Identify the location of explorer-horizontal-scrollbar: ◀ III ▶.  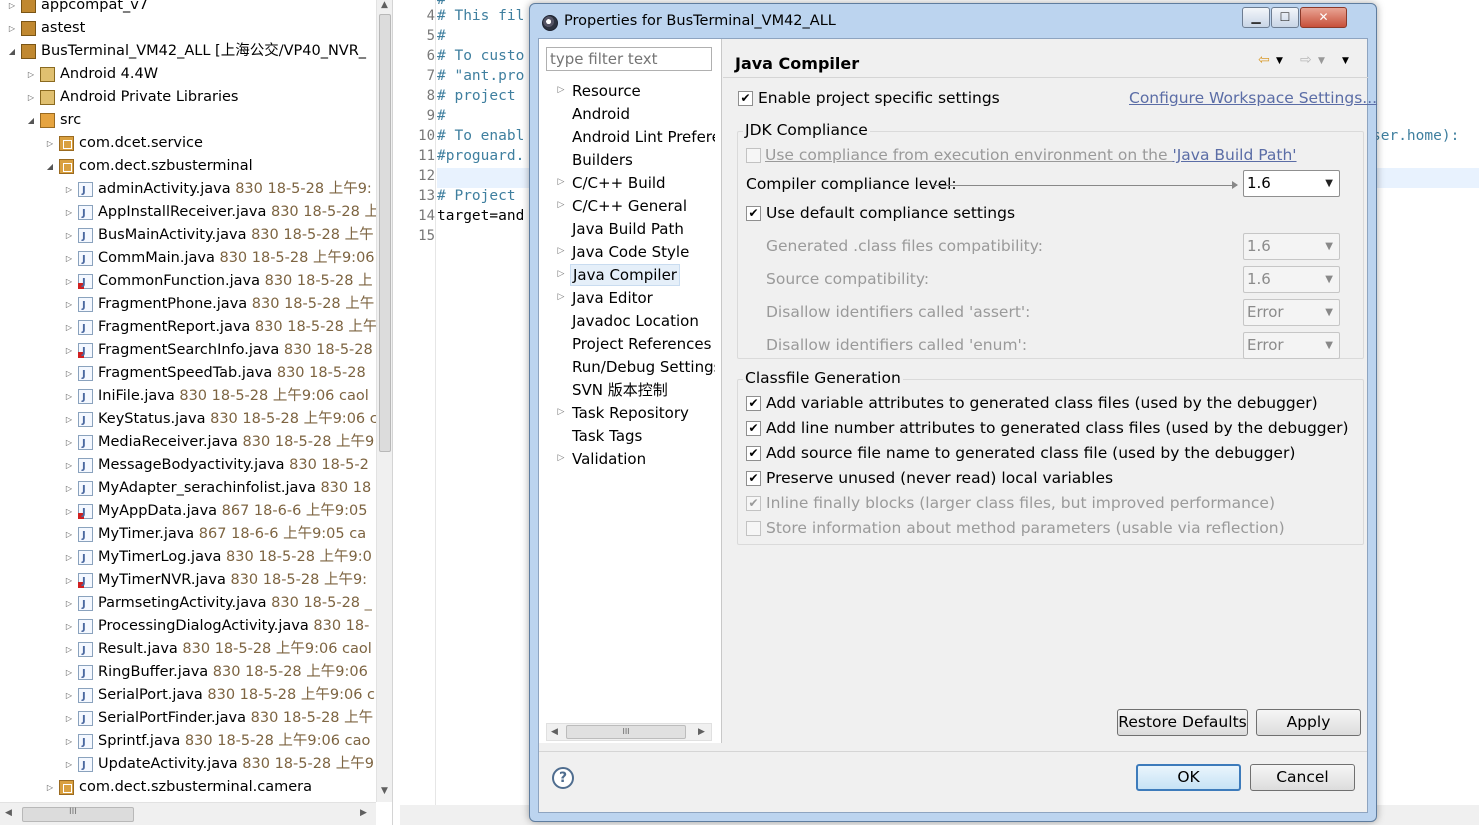
(188, 813).